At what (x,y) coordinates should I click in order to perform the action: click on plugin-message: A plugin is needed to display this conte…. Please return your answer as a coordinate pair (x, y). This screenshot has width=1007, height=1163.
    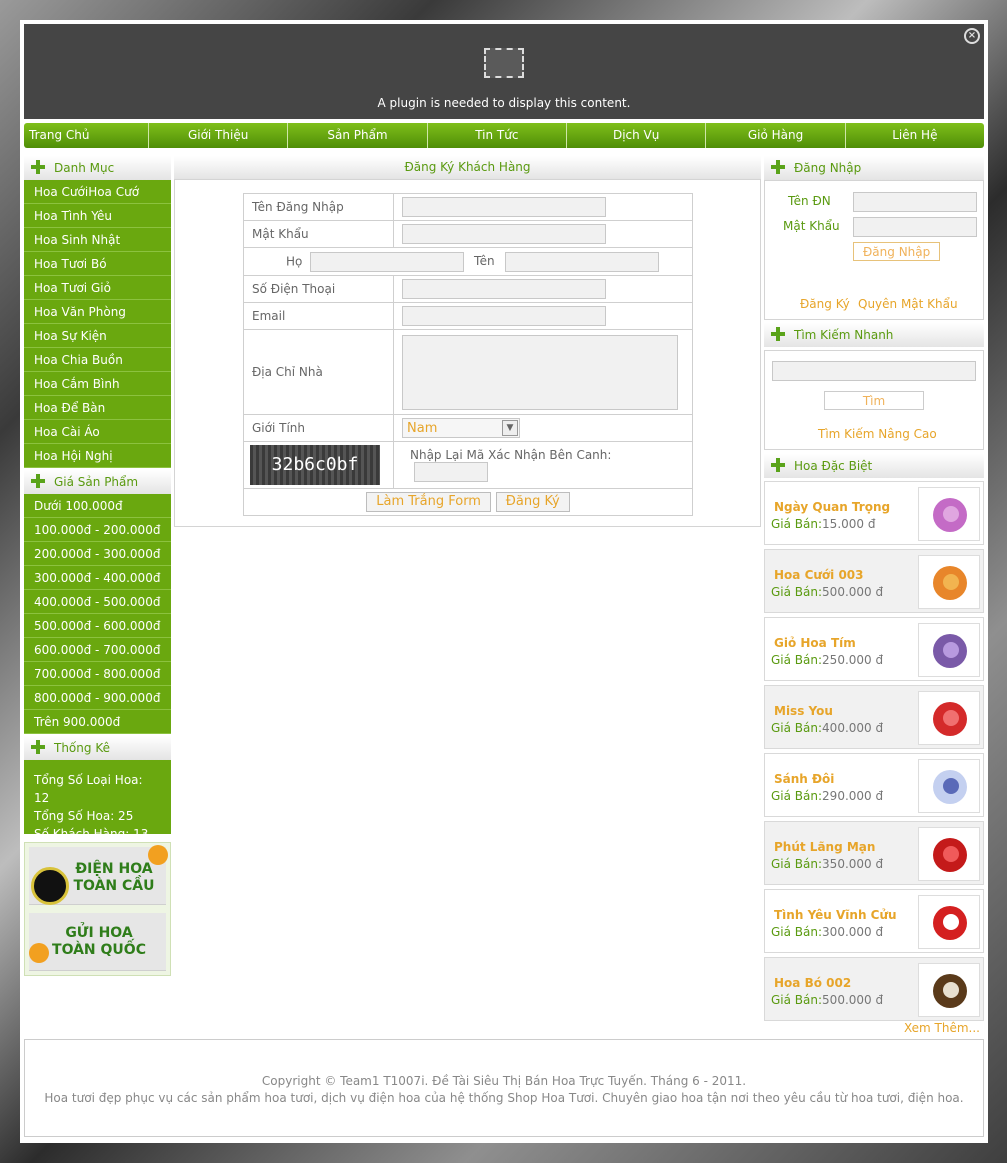
    Looking at the image, I should click on (504, 103).